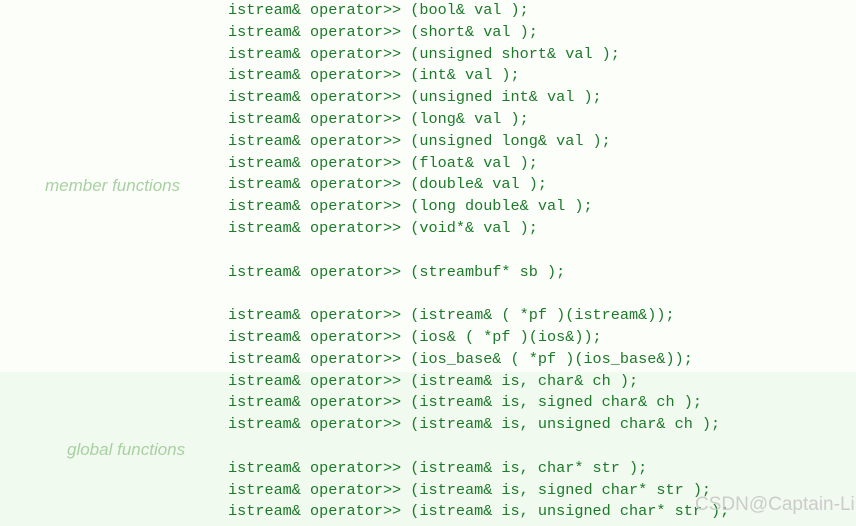 This screenshot has height=526, width=856. What do you see at coordinates (410, 206) in the screenshot?
I see `code-line: istream& operator>> (long double& val );` at bounding box center [410, 206].